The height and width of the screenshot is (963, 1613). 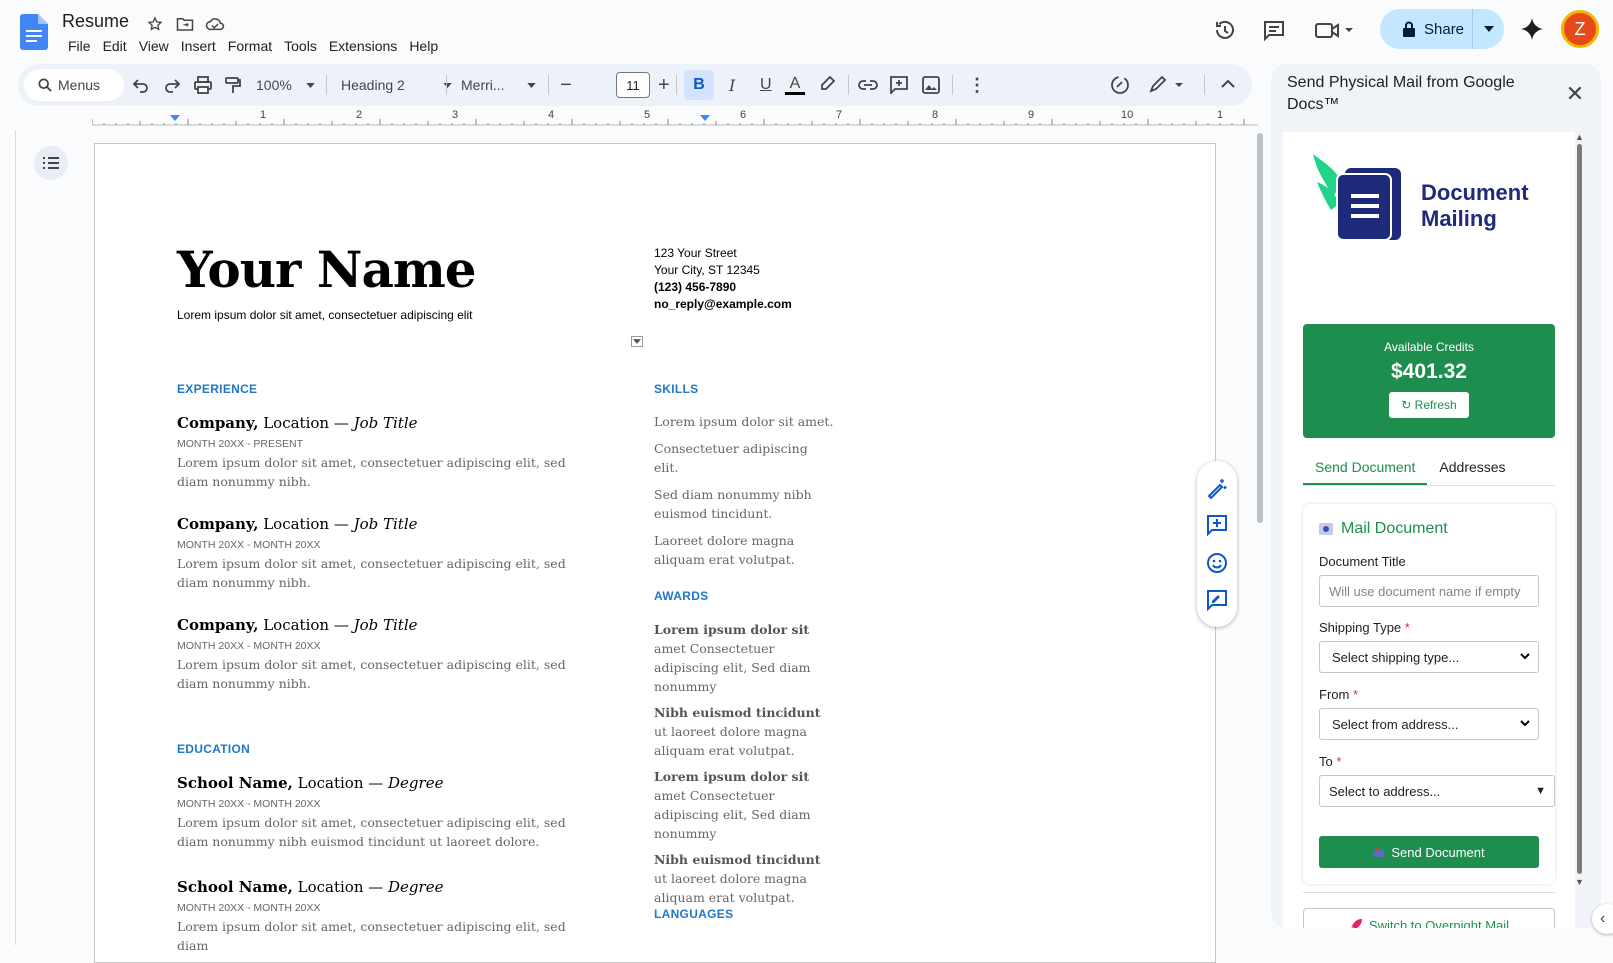 What do you see at coordinates (827, 84) in the screenshot?
I see `highlight-icon` at bounding box center [827, 84].